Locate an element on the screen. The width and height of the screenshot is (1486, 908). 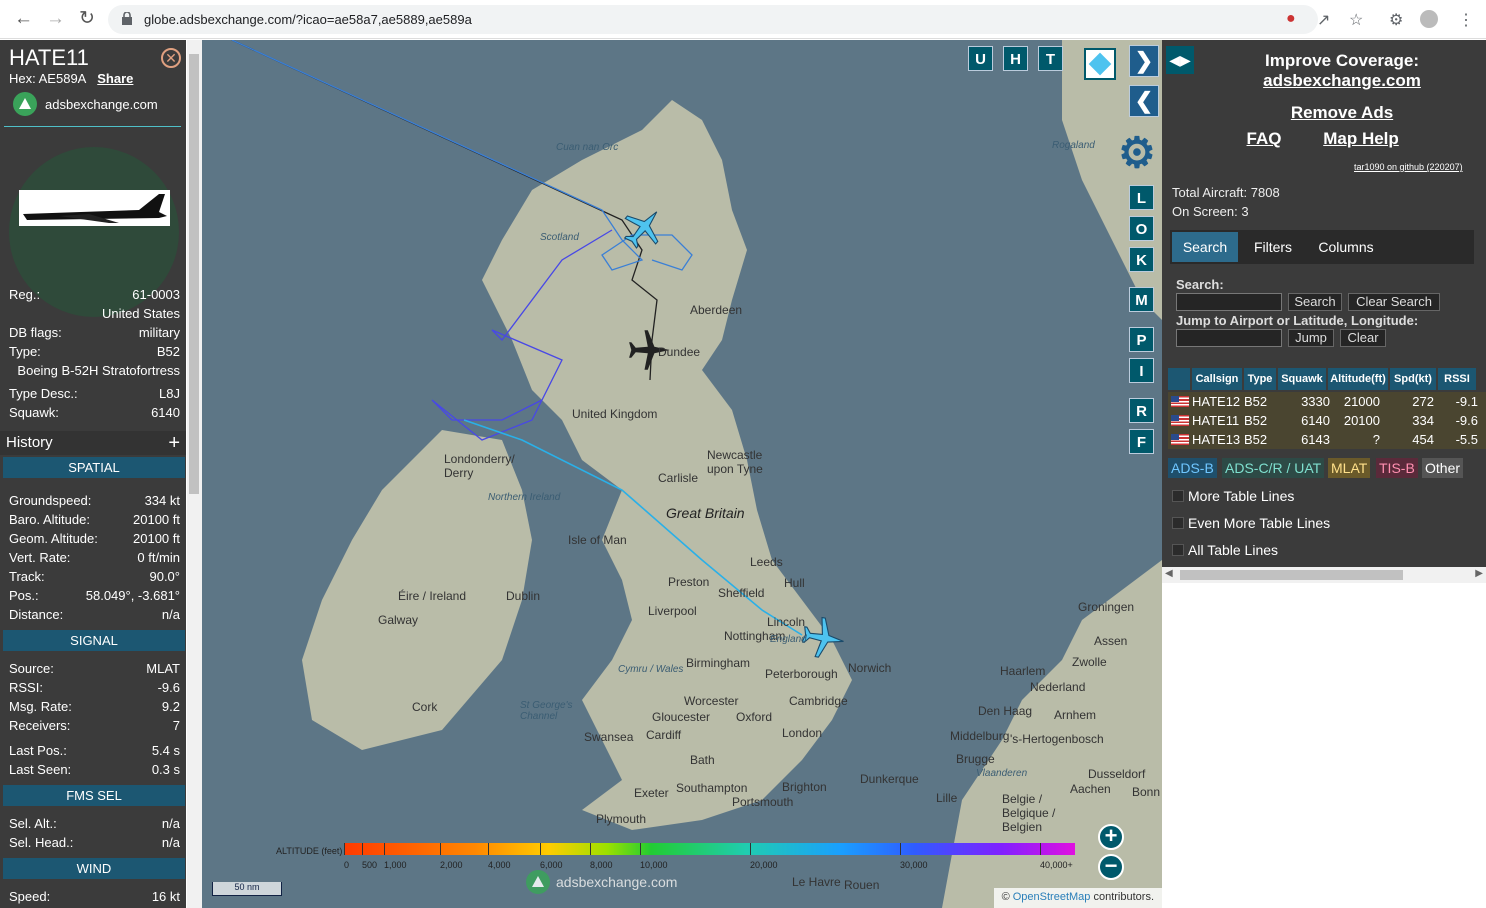
map-label: Den Haag is located at coordinates (1005, 711).